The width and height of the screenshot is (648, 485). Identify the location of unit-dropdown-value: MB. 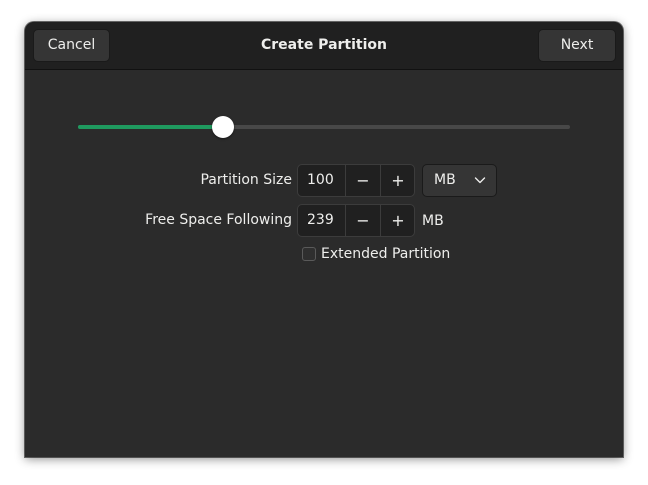
(445, 180).